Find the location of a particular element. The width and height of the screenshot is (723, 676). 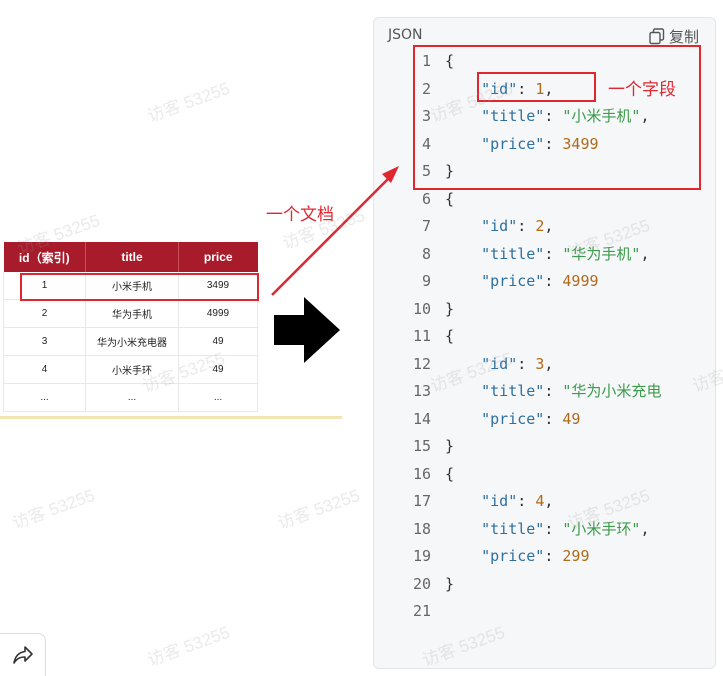

code-text: "title": "小米手环", is located at coordinates (565, 528).